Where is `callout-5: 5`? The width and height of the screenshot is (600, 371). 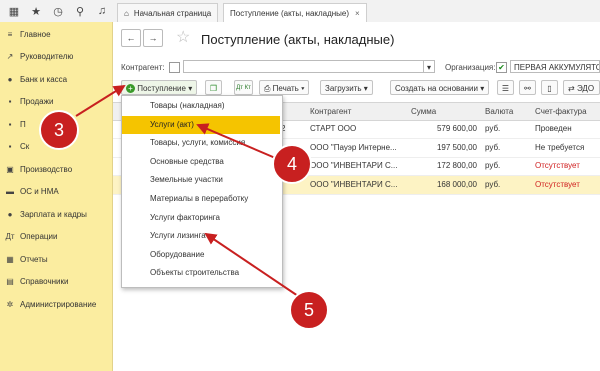 callout-5: 5 is located at coordinates (309, 310).